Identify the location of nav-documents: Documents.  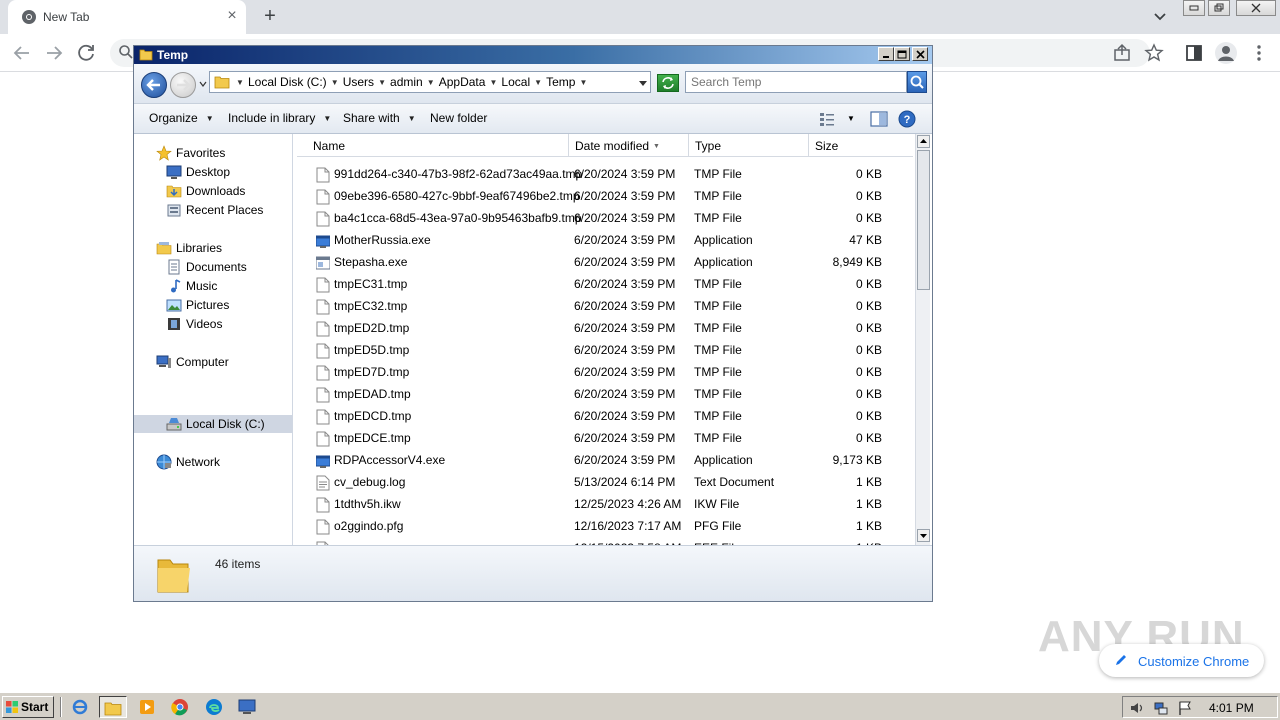
(206, 267).